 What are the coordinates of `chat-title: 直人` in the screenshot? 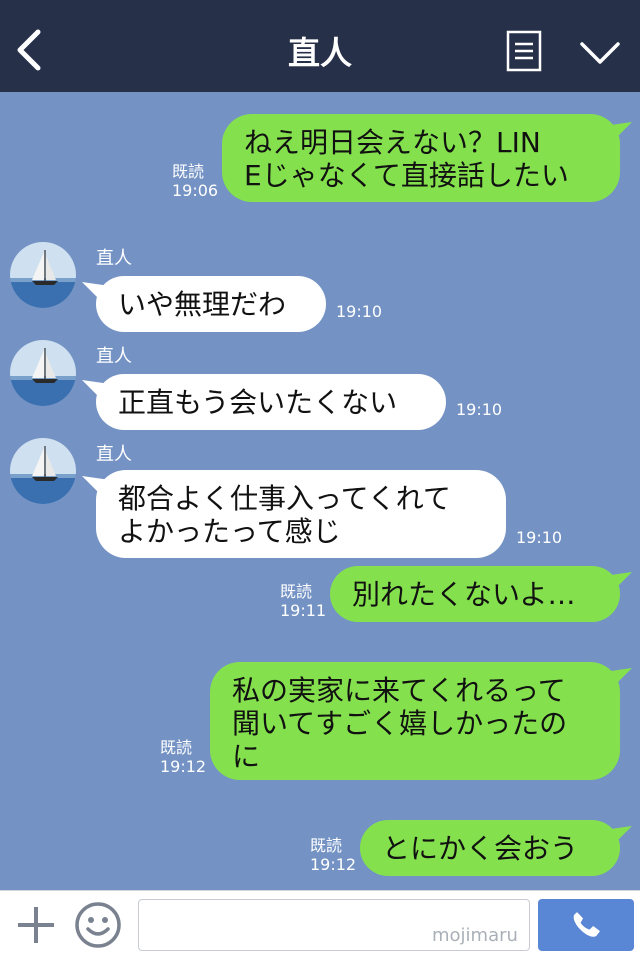 It's located at (319, 53).